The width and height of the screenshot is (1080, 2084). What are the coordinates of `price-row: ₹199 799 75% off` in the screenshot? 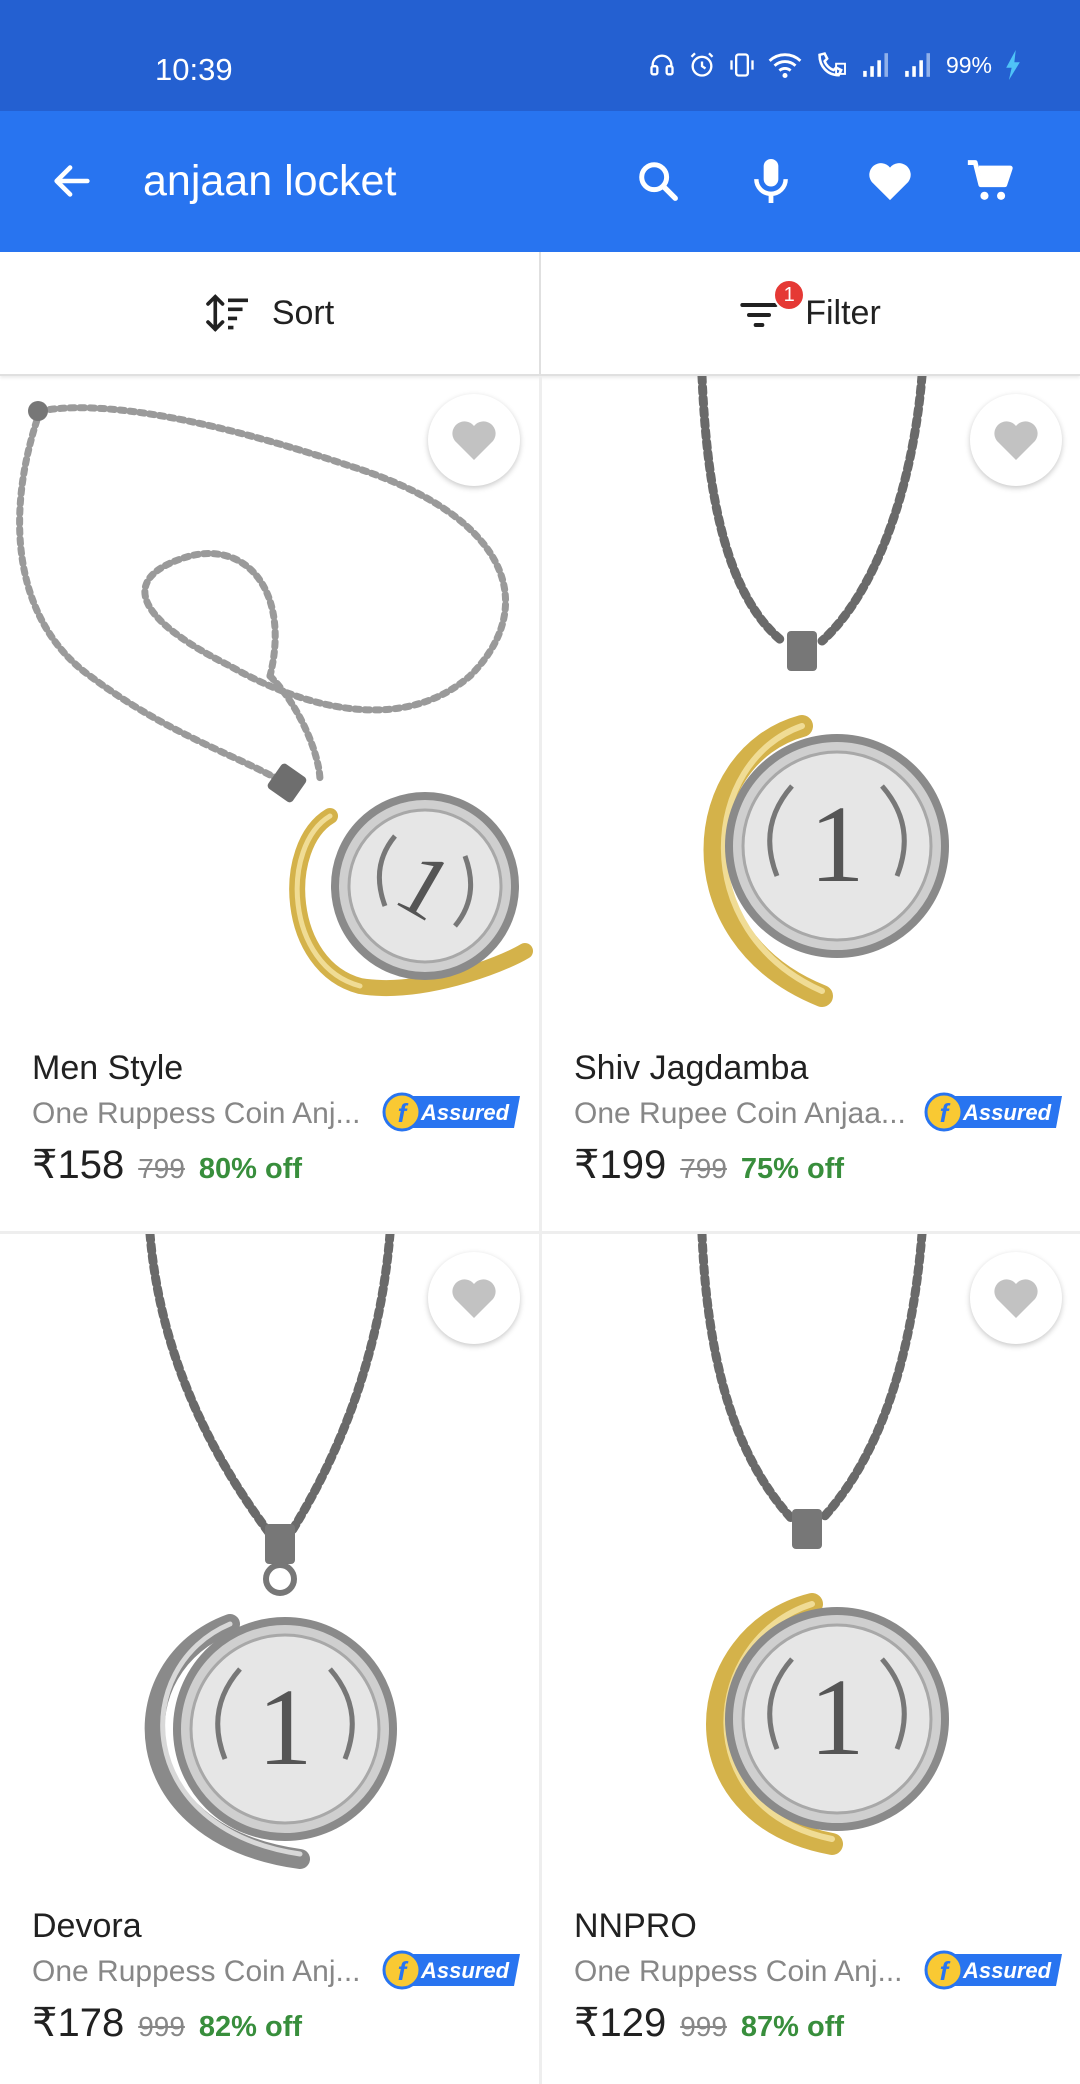 It's located at (709, 1165).